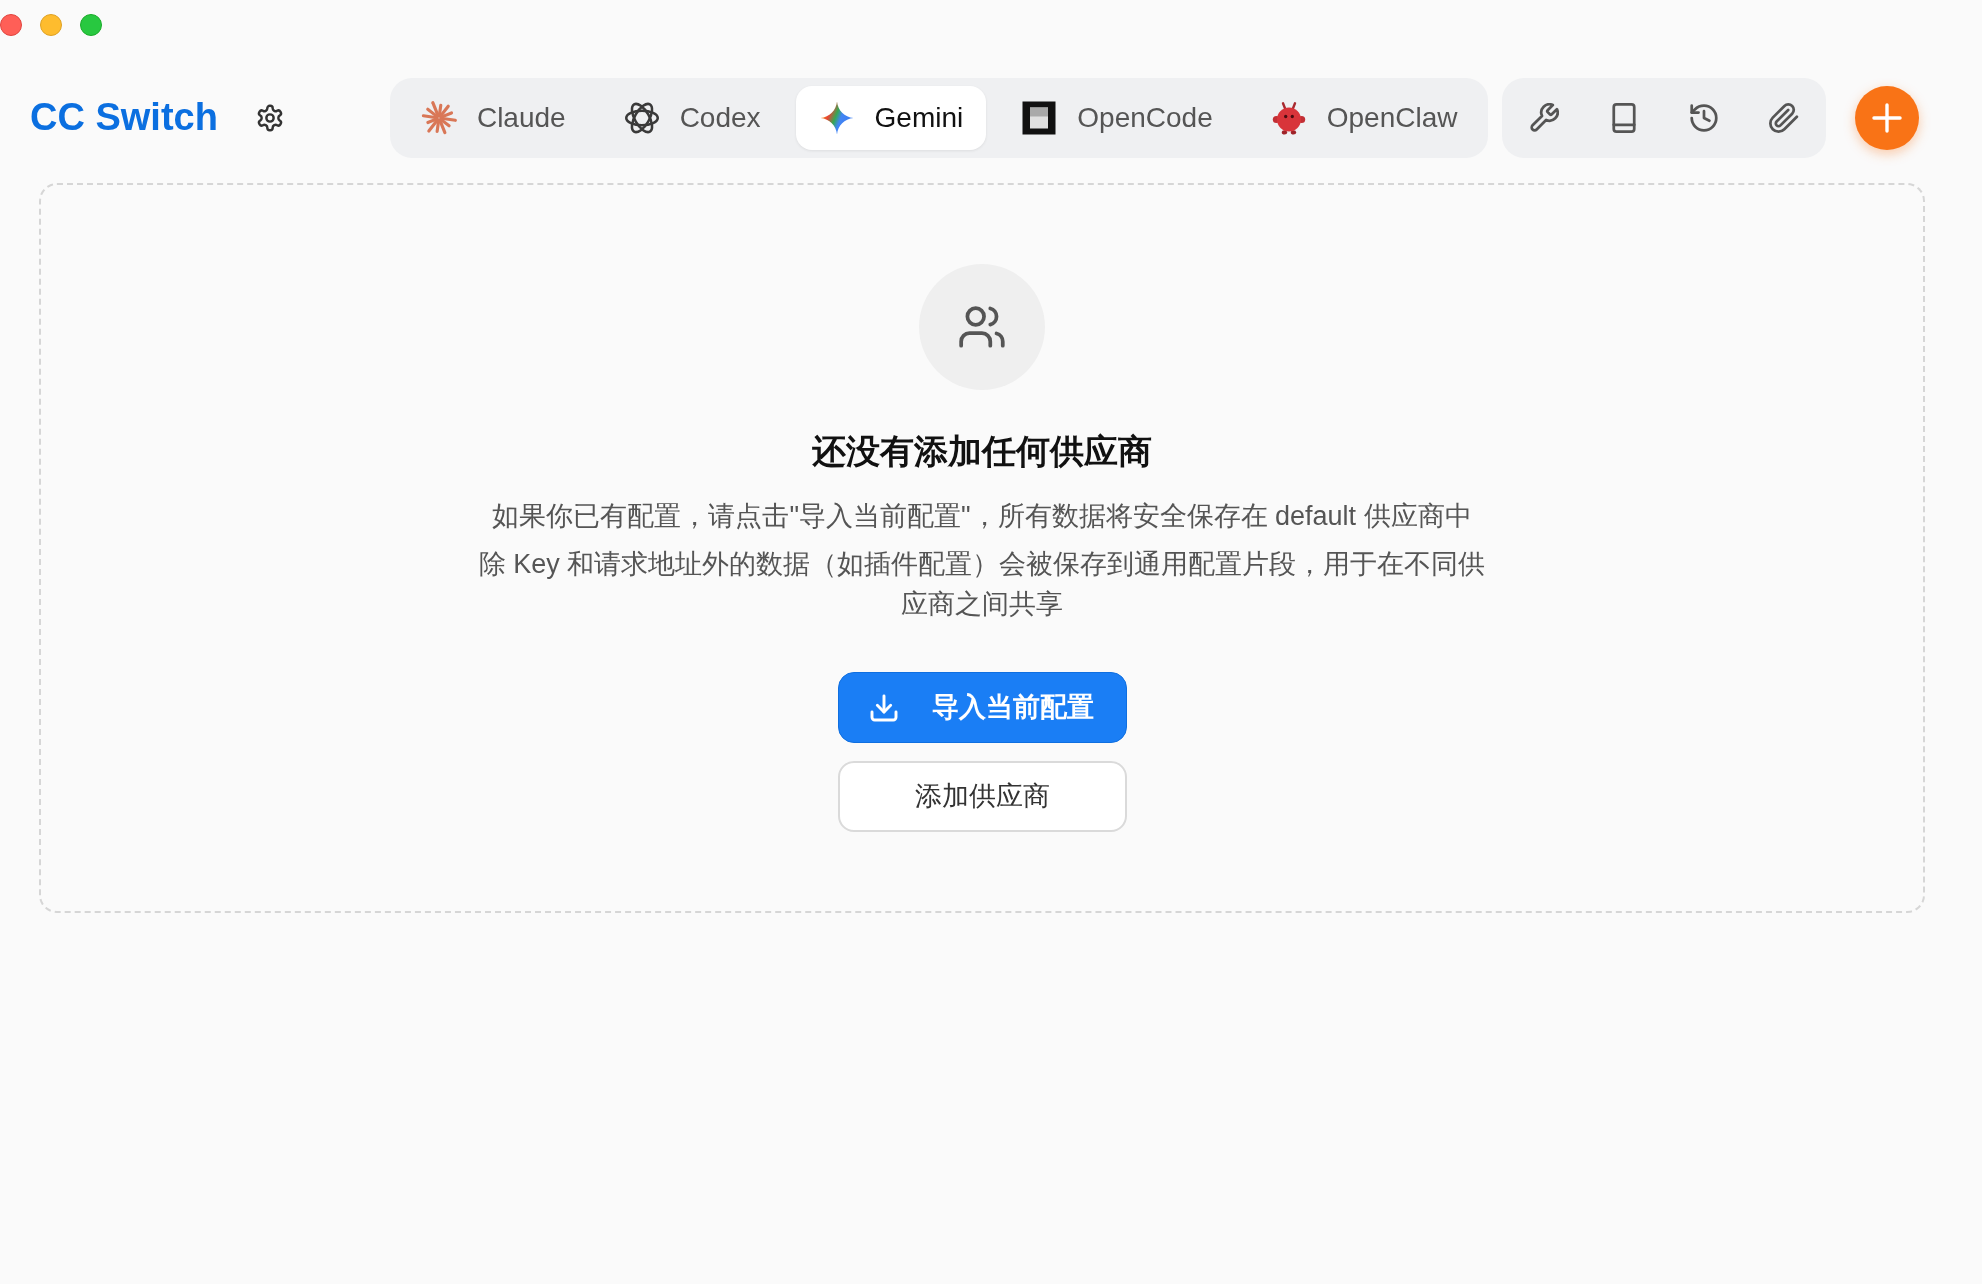  What do you see at coordinates (269, 118) in the screenshot?
I see `settings-icon` at bounding box center [269, 118].